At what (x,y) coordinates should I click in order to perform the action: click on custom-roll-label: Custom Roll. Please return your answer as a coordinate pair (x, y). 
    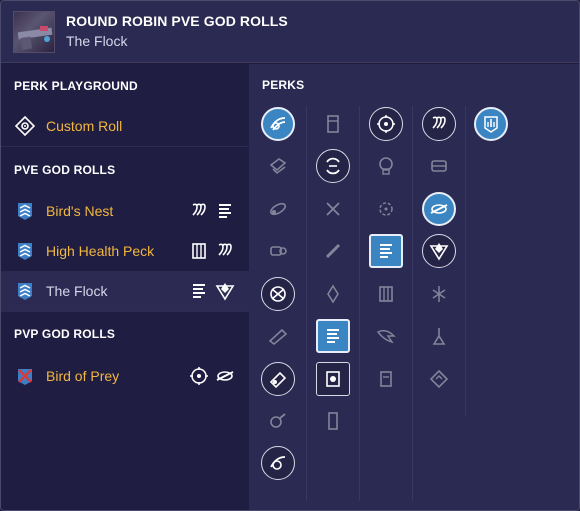
    Looking at the image, I should click on (84, 126).